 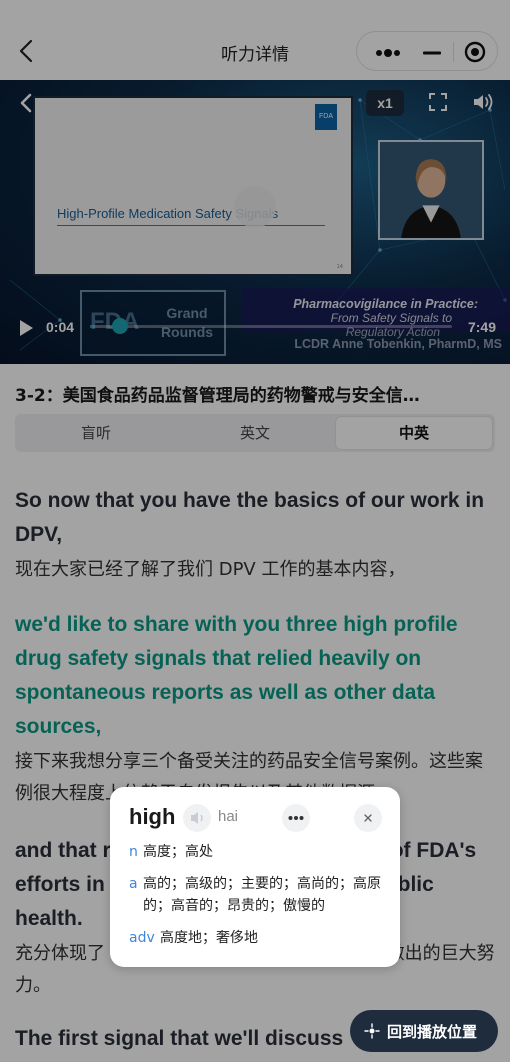 I want to click on definition-adverb: adv 高度地；奢侈地, so click(x=257, y=938).